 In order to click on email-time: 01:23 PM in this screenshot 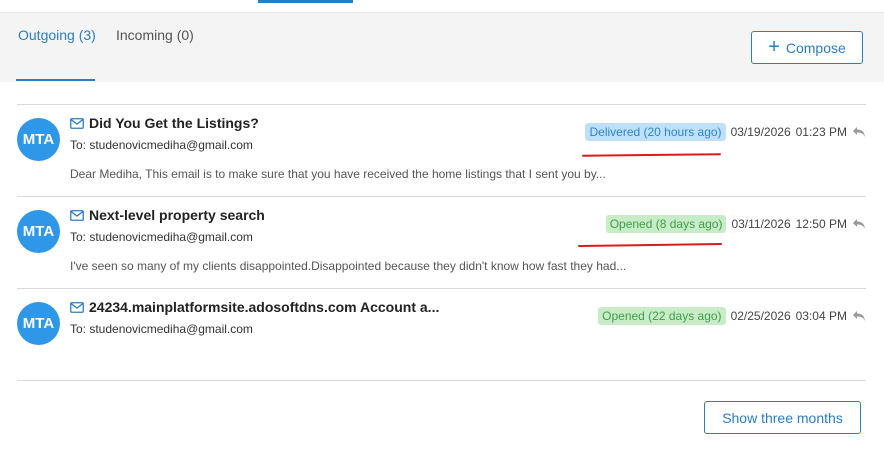, I will do `click(821, 132)`.